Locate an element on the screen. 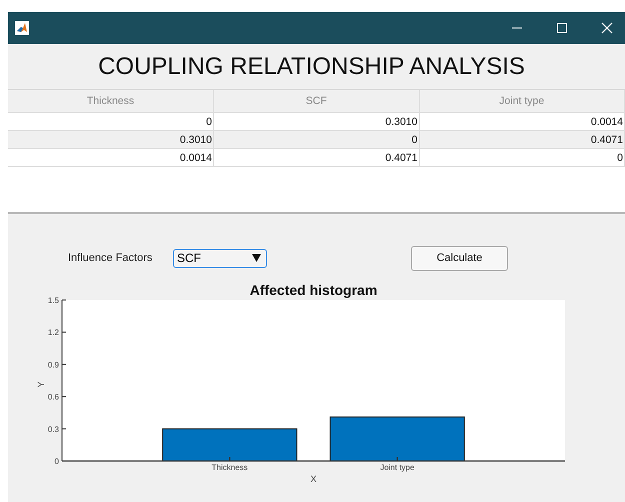 The width and height of the screenshot is (625, 502). close-icon is located at coordinates (607, 28).